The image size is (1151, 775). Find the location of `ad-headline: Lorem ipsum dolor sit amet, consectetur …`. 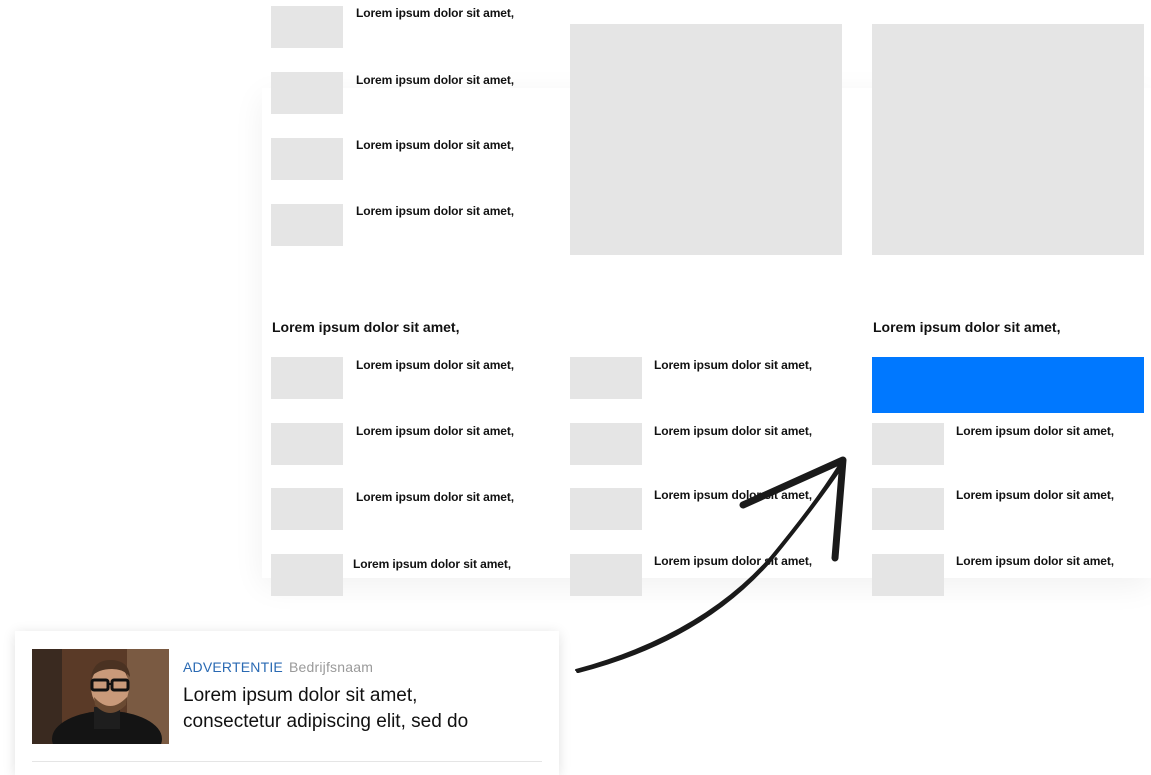

ad-headline: Lorem ipsum dolor sit amet, consectetur … is located at coordinates (363, 709).